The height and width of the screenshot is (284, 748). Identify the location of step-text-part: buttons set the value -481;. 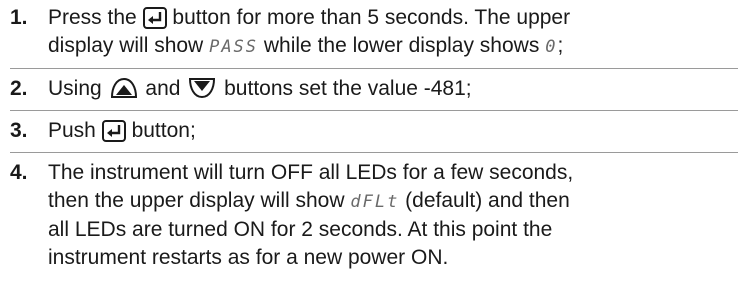
(348, 88).